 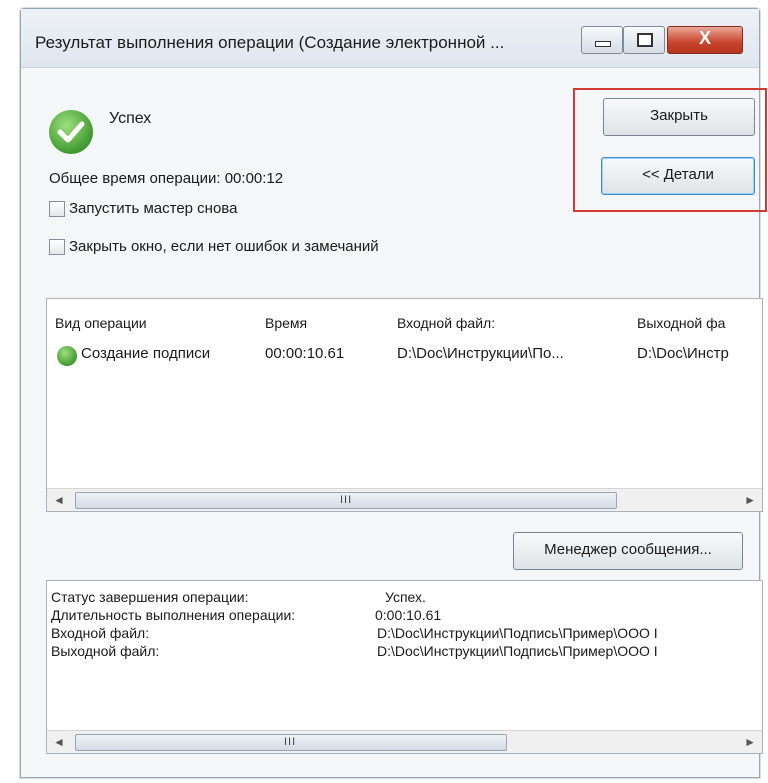 I want to click on log-value-input: D:\Doc\Инструкции\Подпись\Пример\ООО I, so click(x=517, y=633).